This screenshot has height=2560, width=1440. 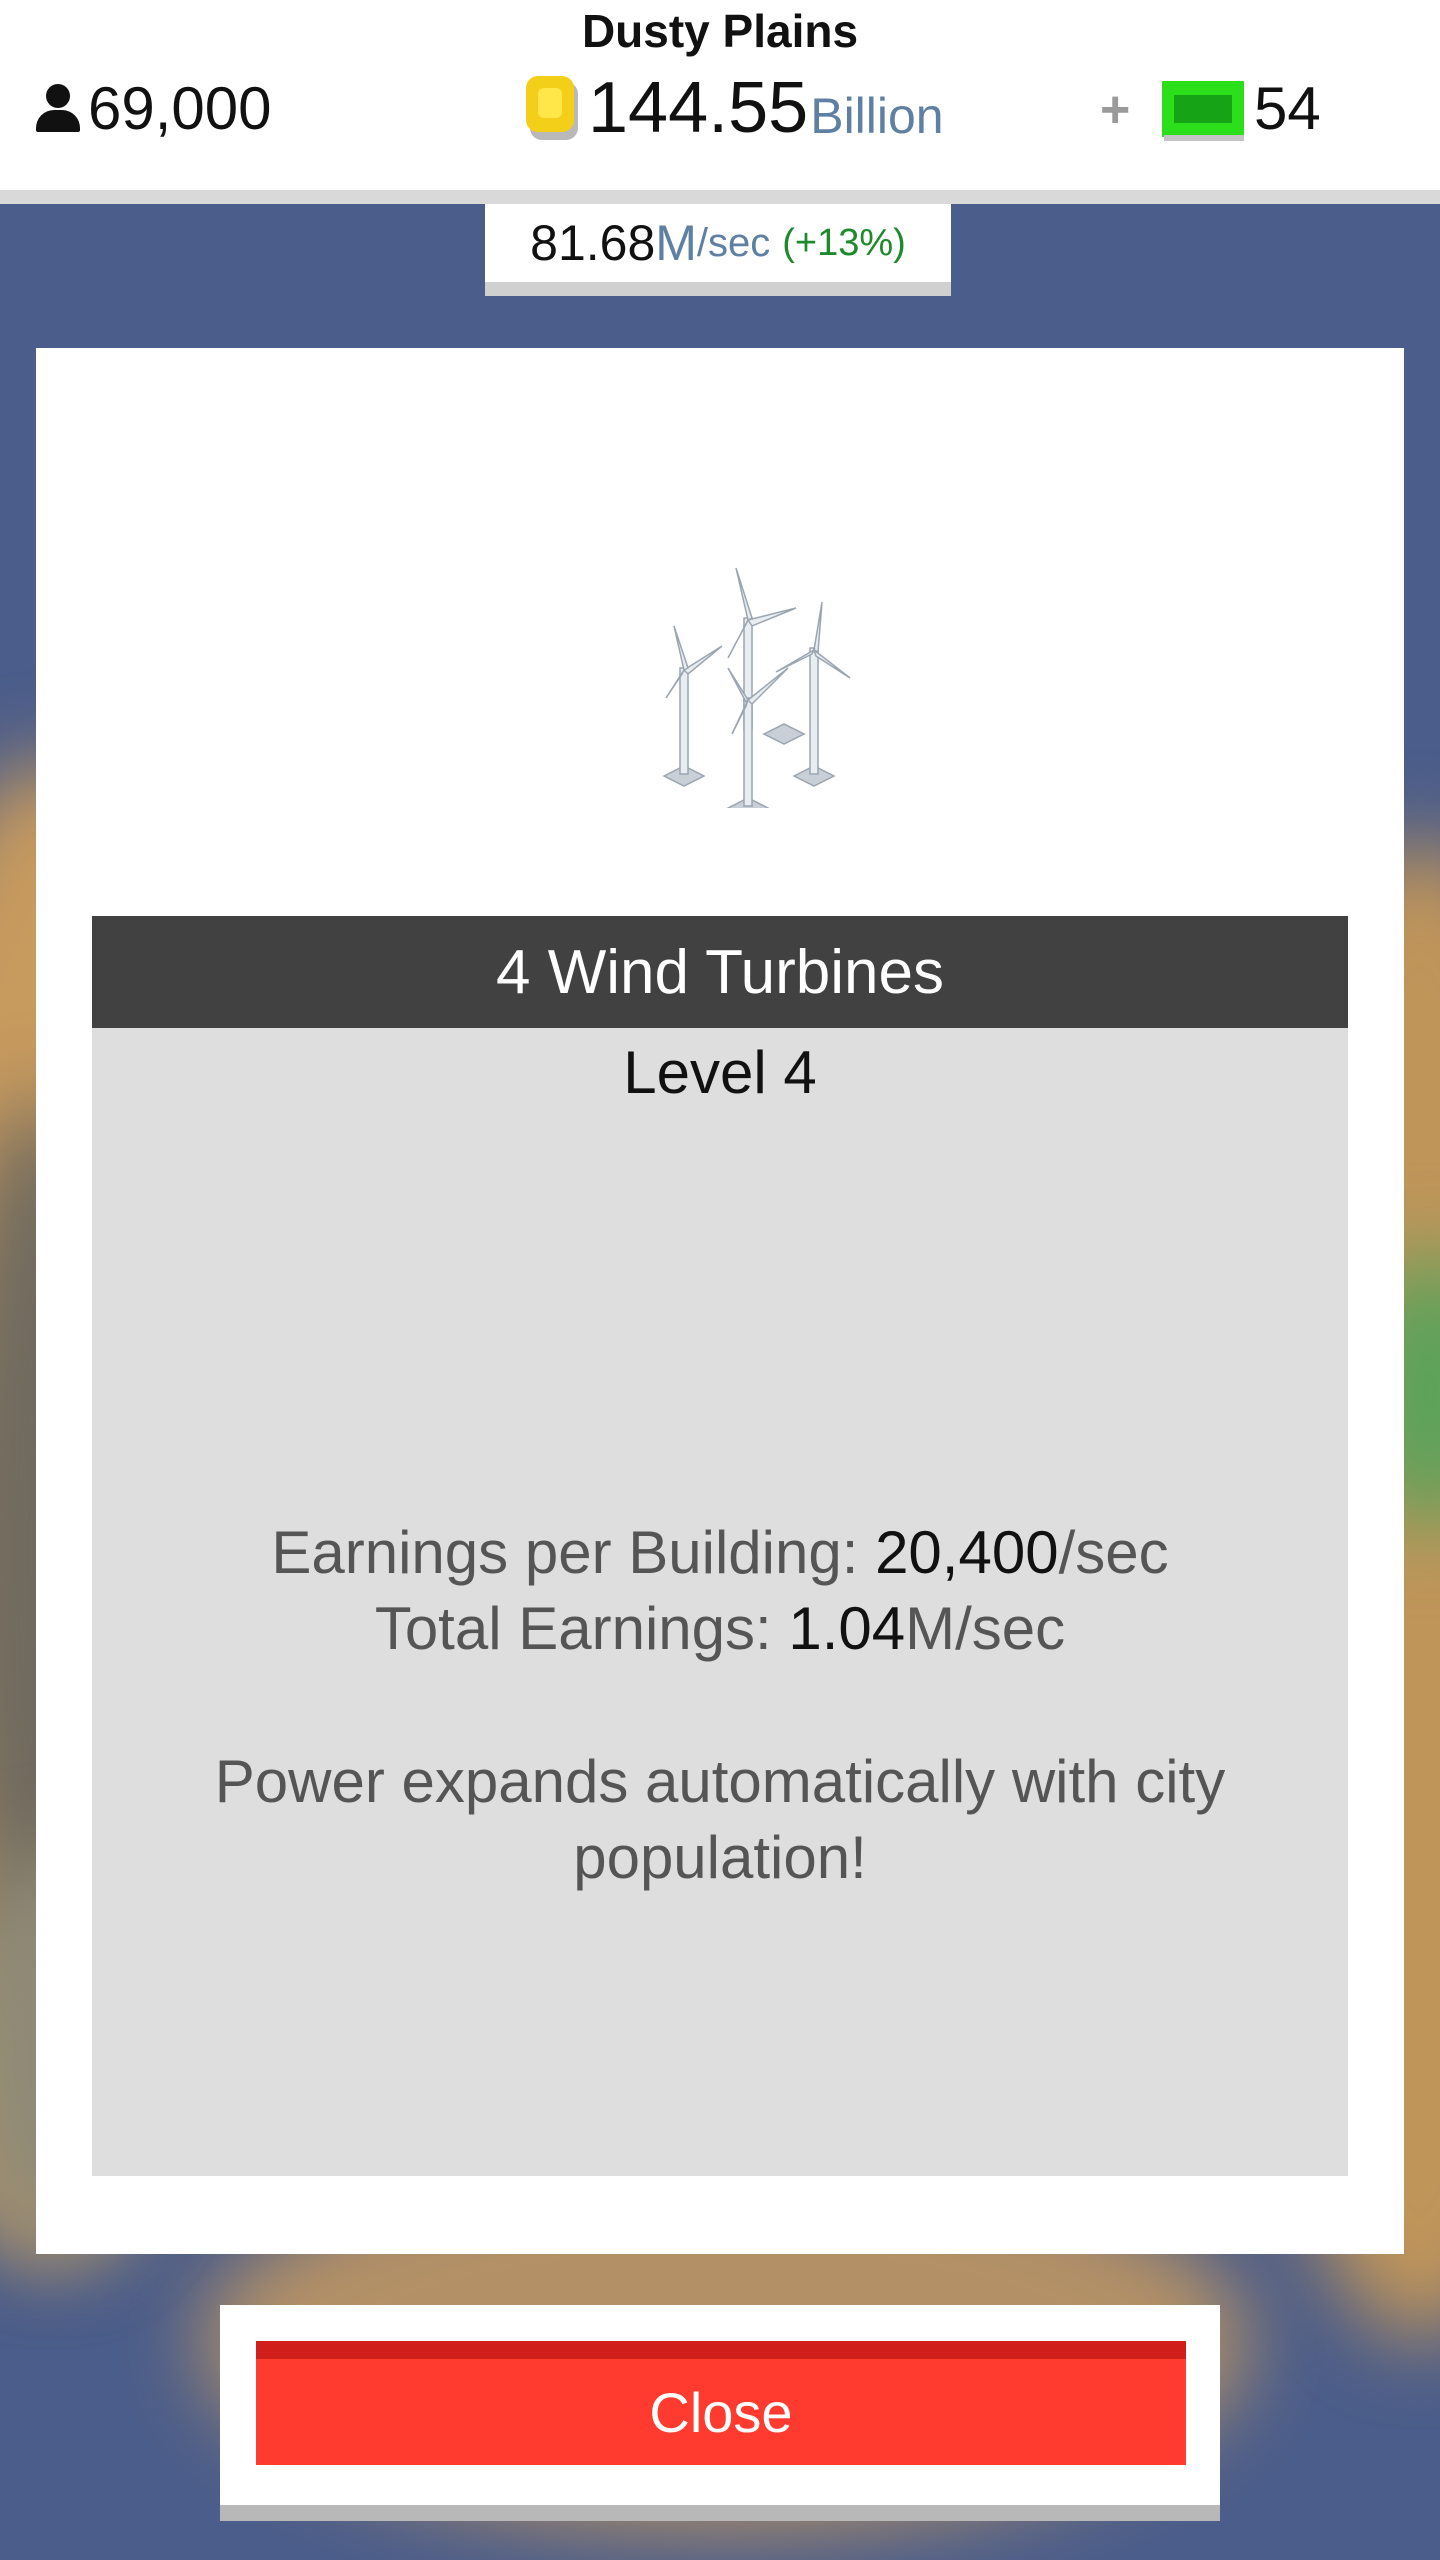 I want to click on total-earnings: Total Earnings: 1.04M/sec, so click(x=720, y=1628).